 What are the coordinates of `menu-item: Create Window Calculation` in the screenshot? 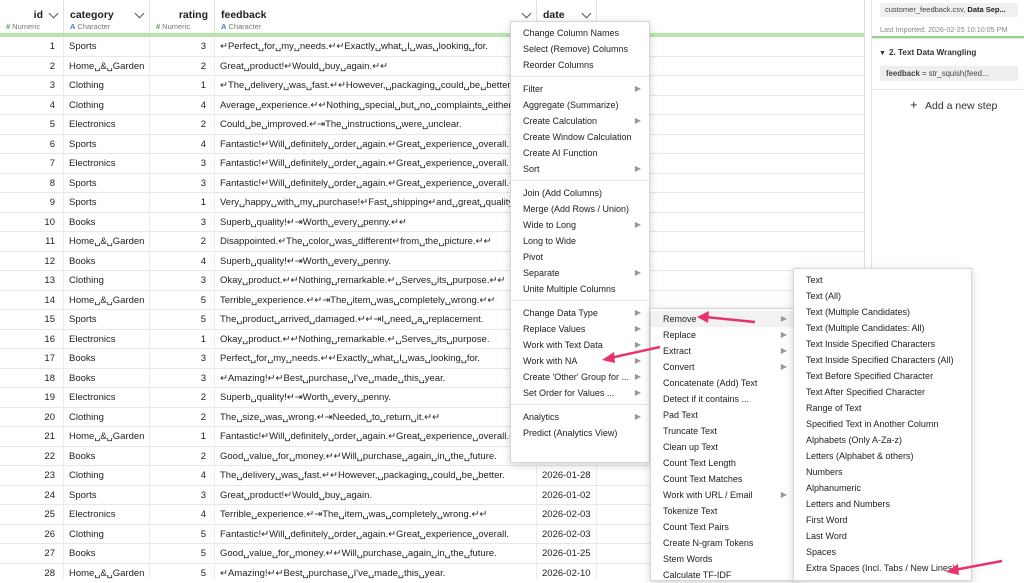 It's located at (580, 137).